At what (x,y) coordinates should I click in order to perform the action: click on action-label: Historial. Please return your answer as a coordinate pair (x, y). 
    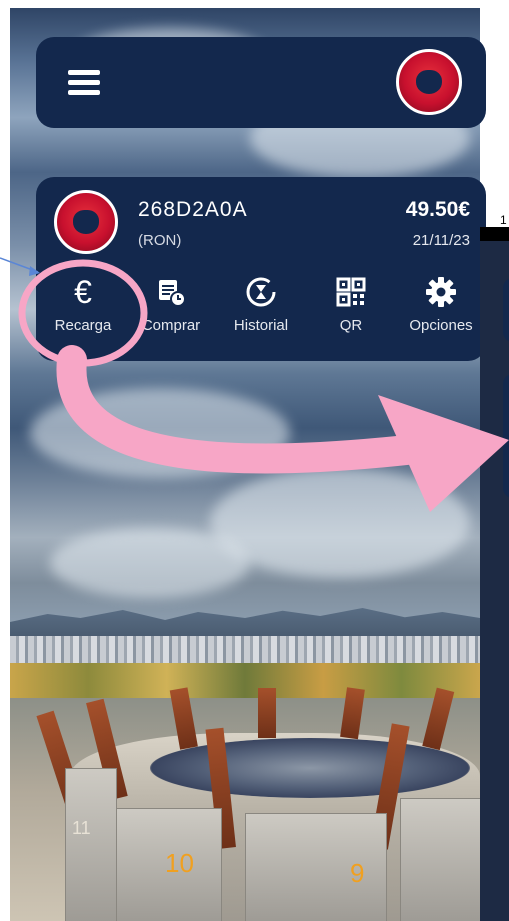
    Looking at the image, I should click on (261, 325).